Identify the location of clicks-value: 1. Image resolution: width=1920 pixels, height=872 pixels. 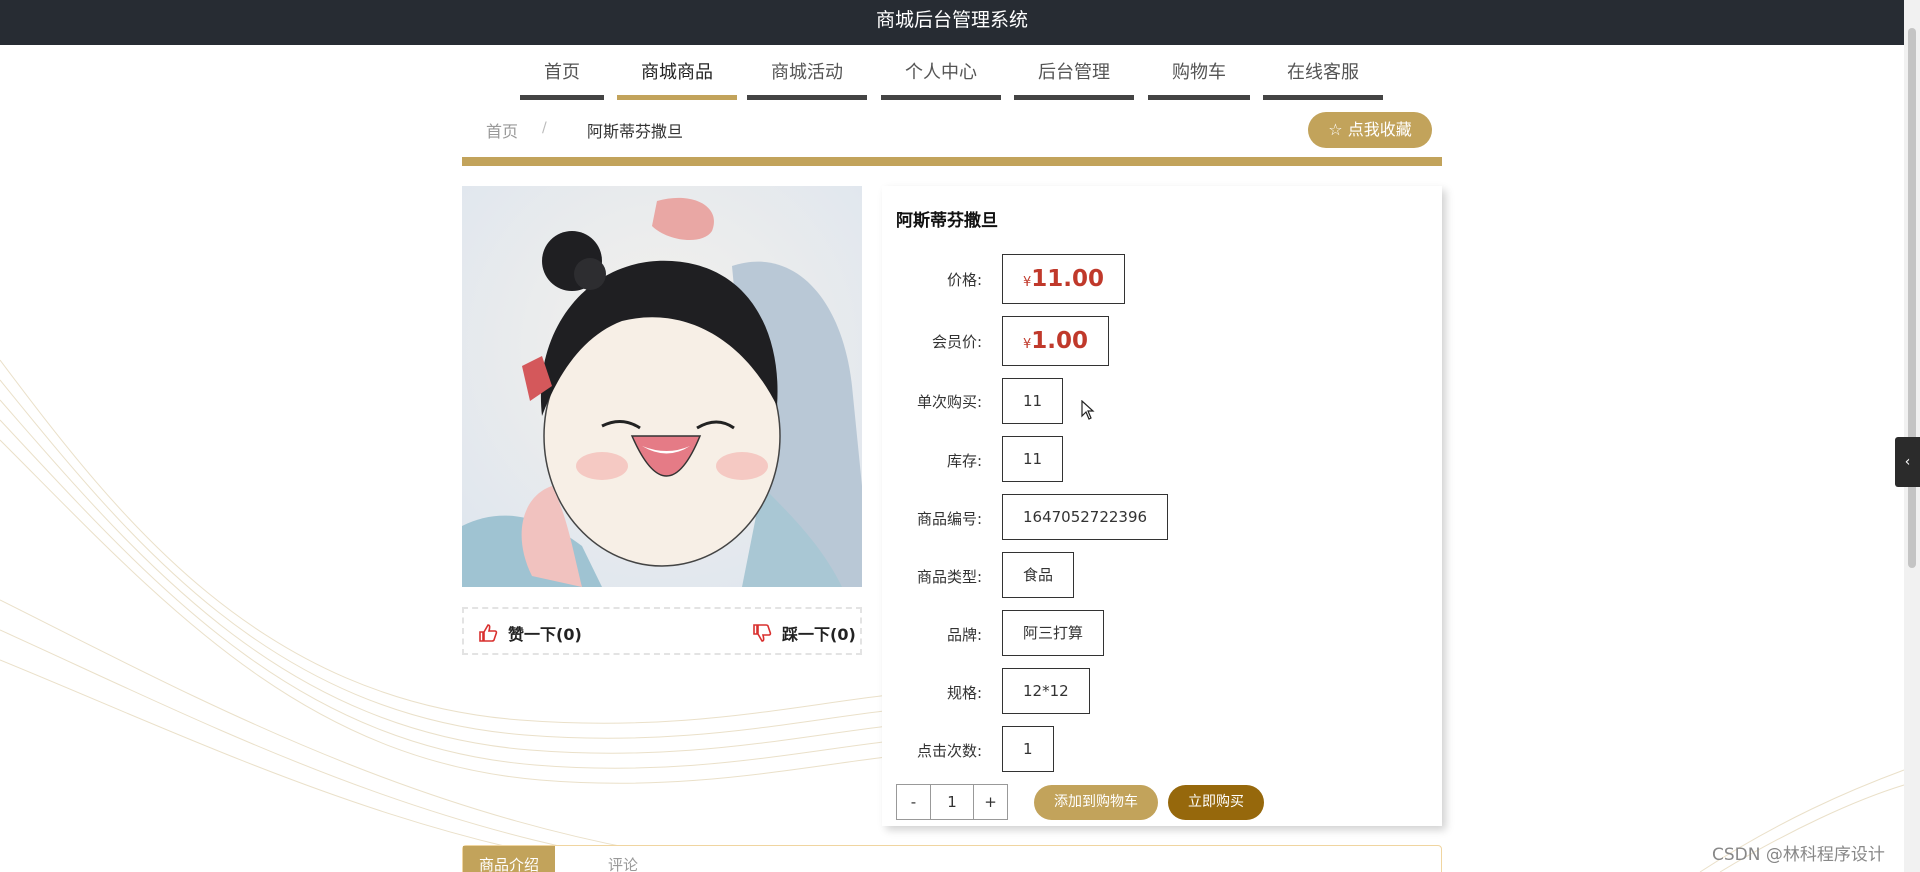
(1028, 749).